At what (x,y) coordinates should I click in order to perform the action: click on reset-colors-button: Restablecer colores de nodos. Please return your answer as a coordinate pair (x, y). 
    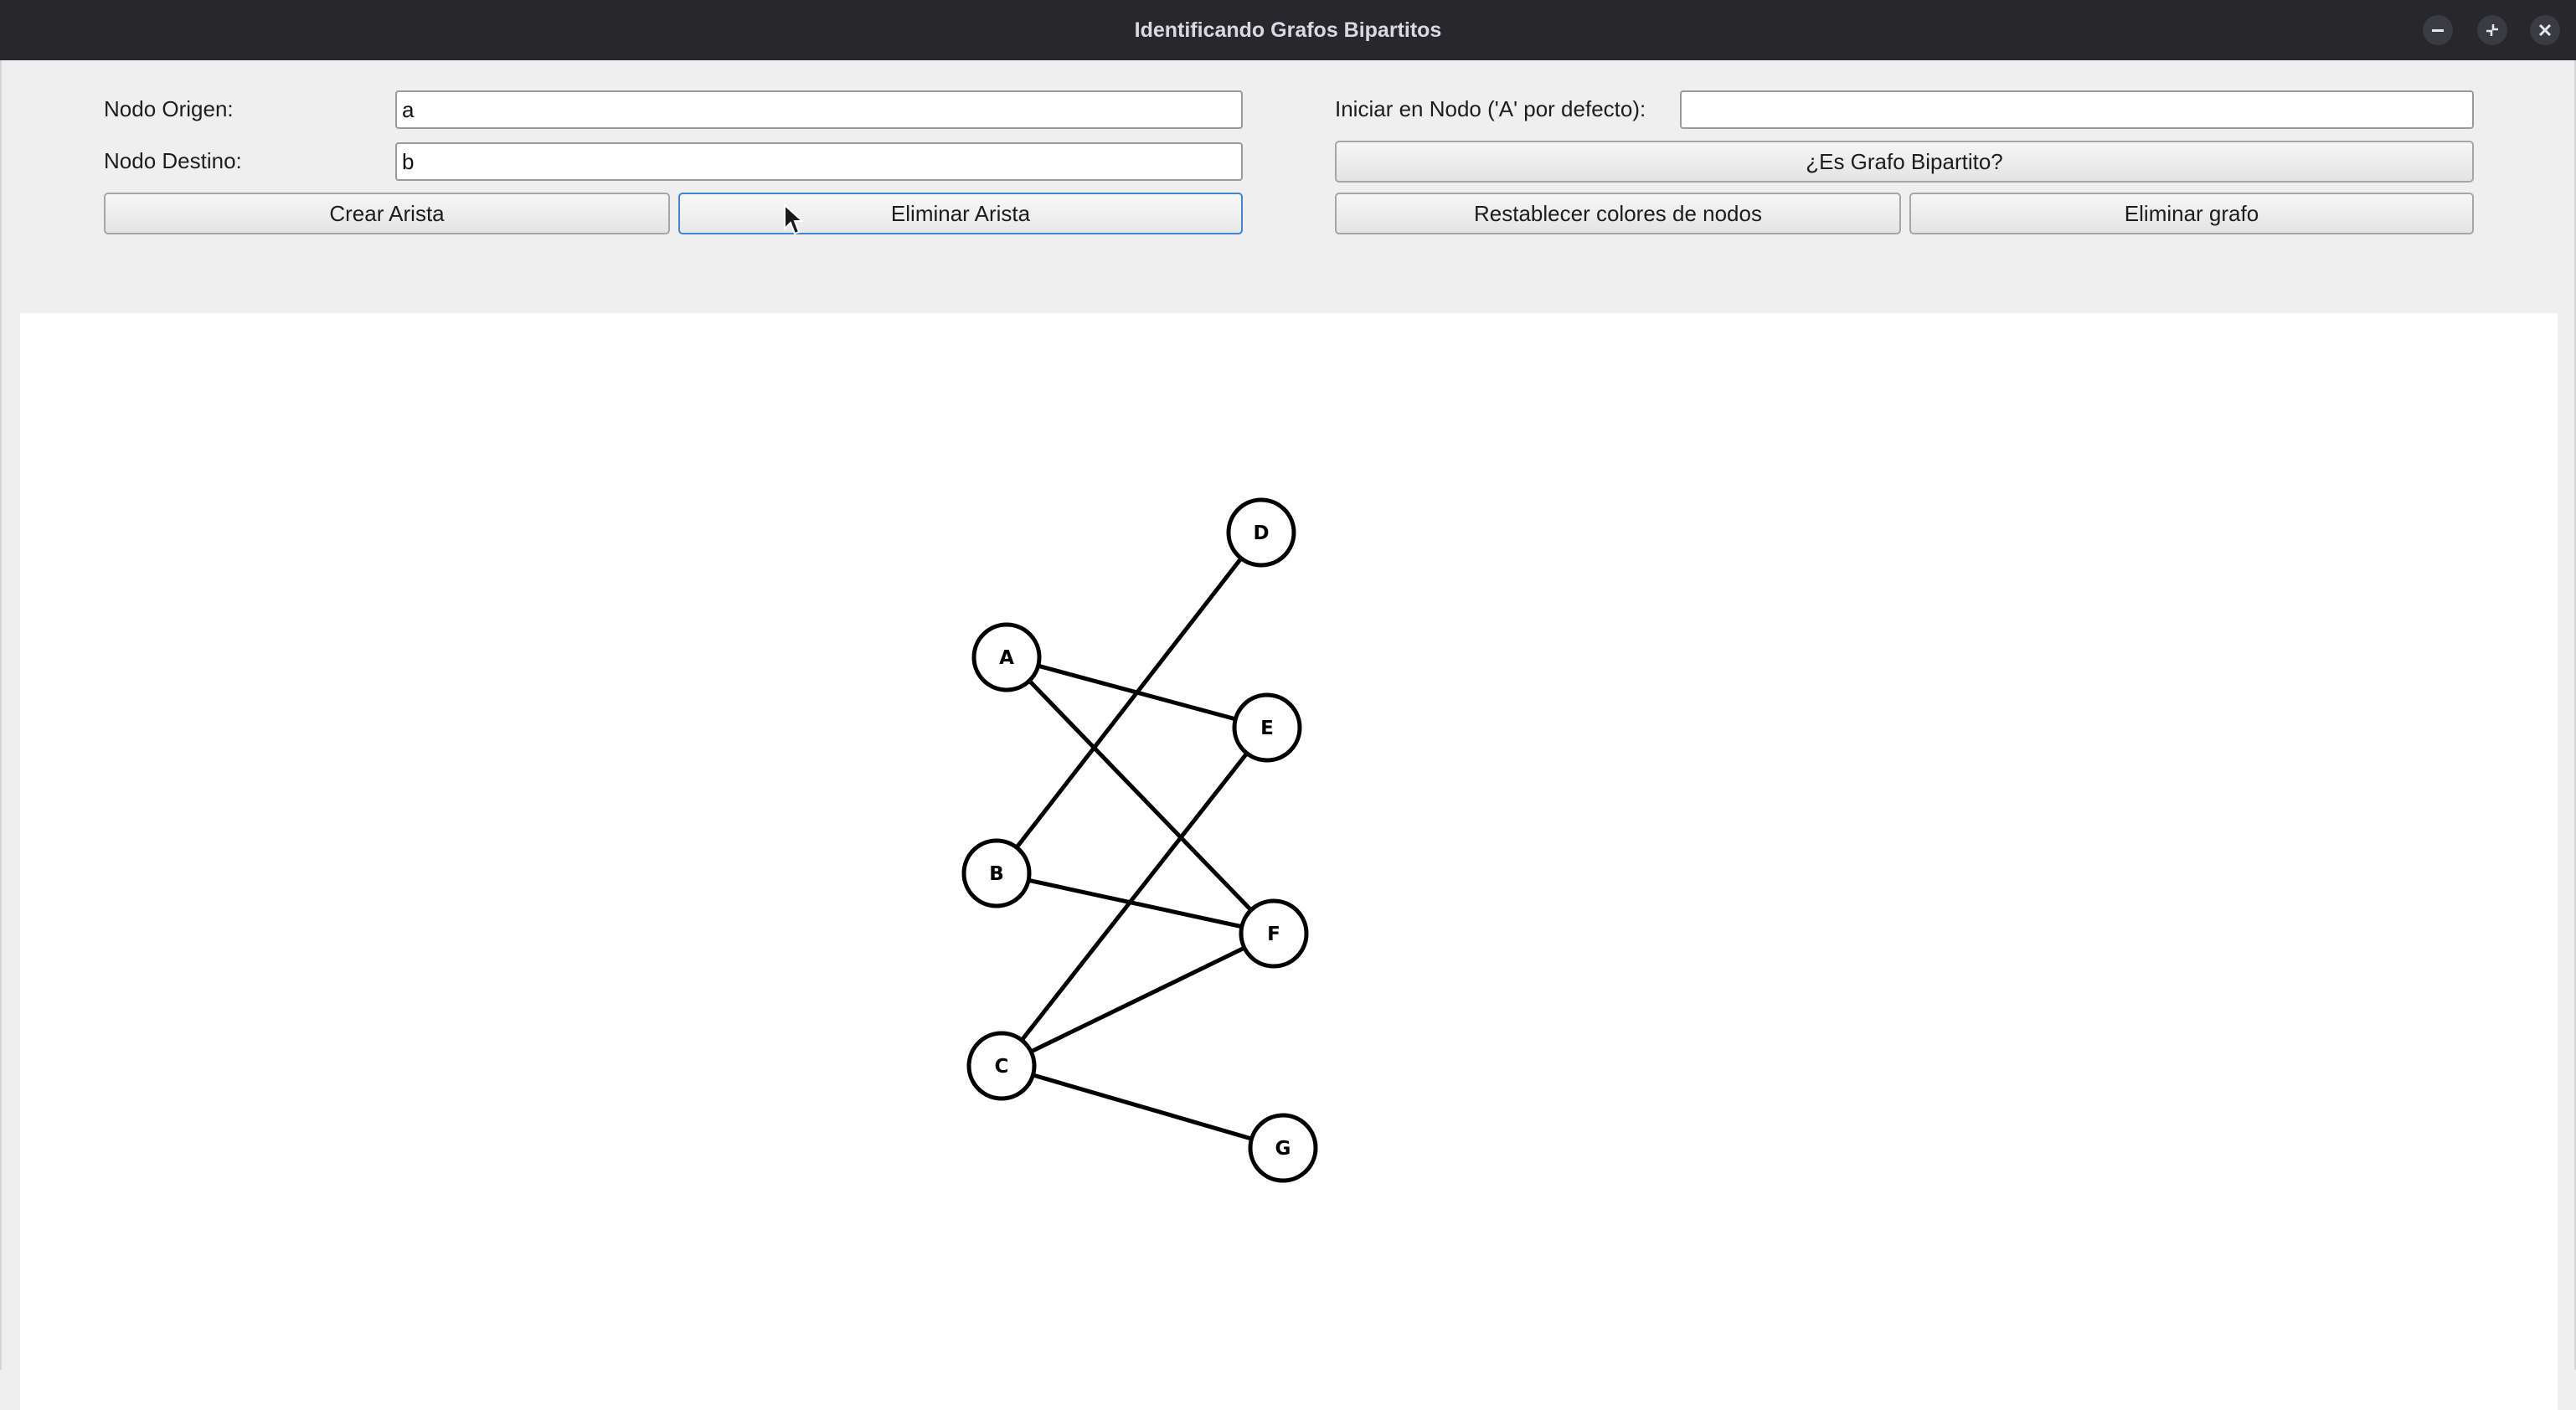
    Looking at the image, I should click on (1618, 213).